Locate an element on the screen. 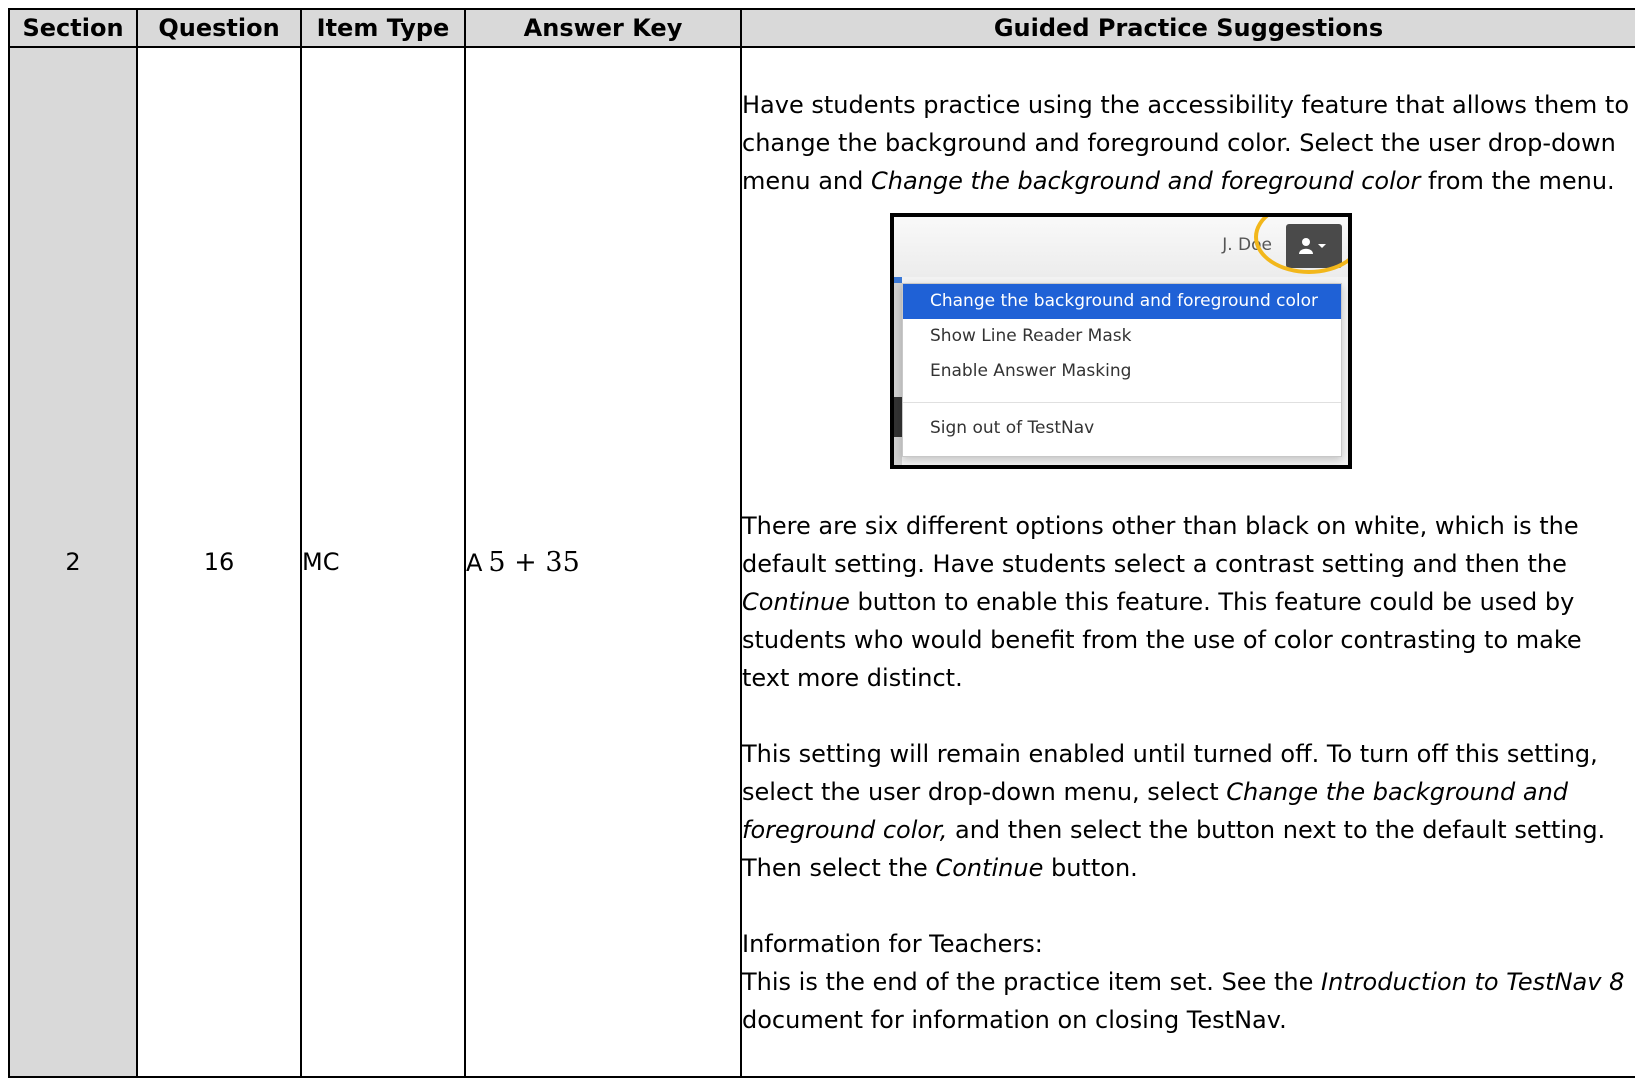 Image resolution: width=1635 pixels, height=1078 pixels. menu-divider is located at coordinates (1122, 402).